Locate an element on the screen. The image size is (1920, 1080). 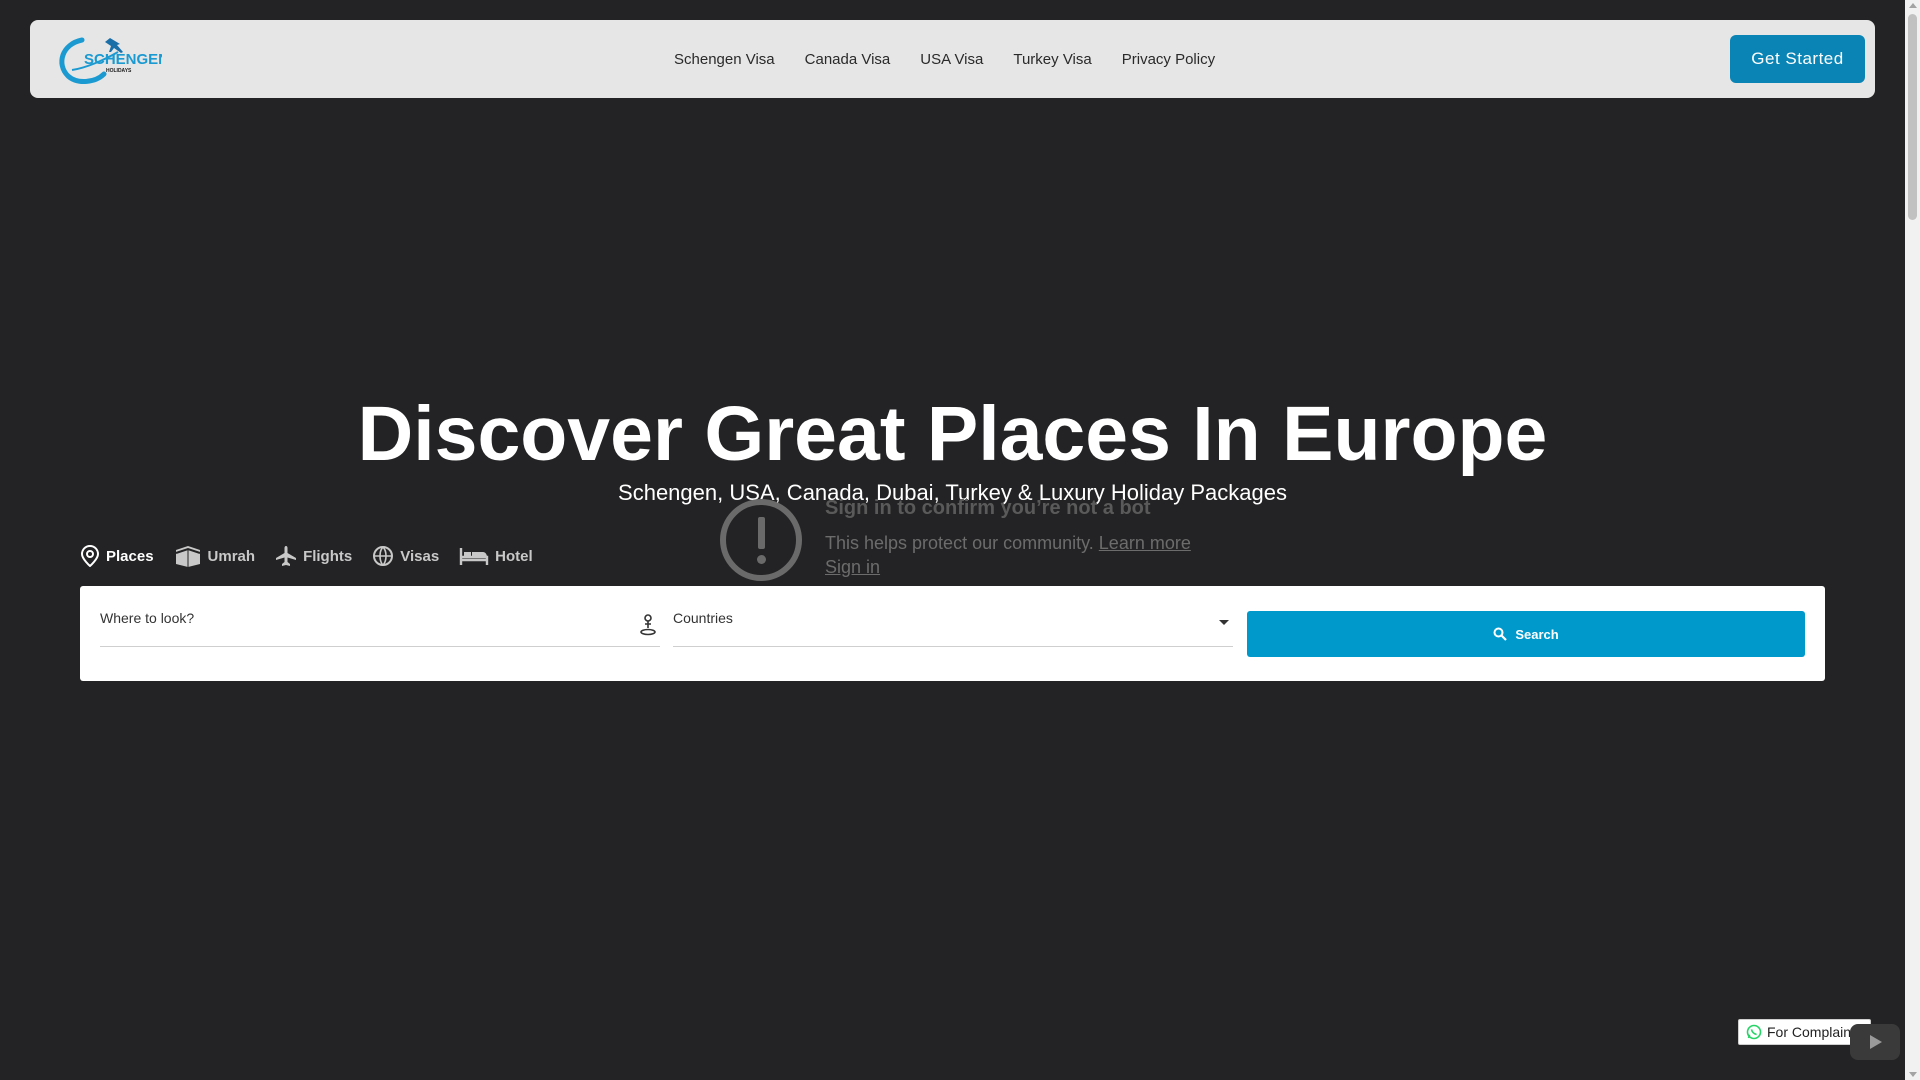
globe-icon is located at coordinates (383, 556).